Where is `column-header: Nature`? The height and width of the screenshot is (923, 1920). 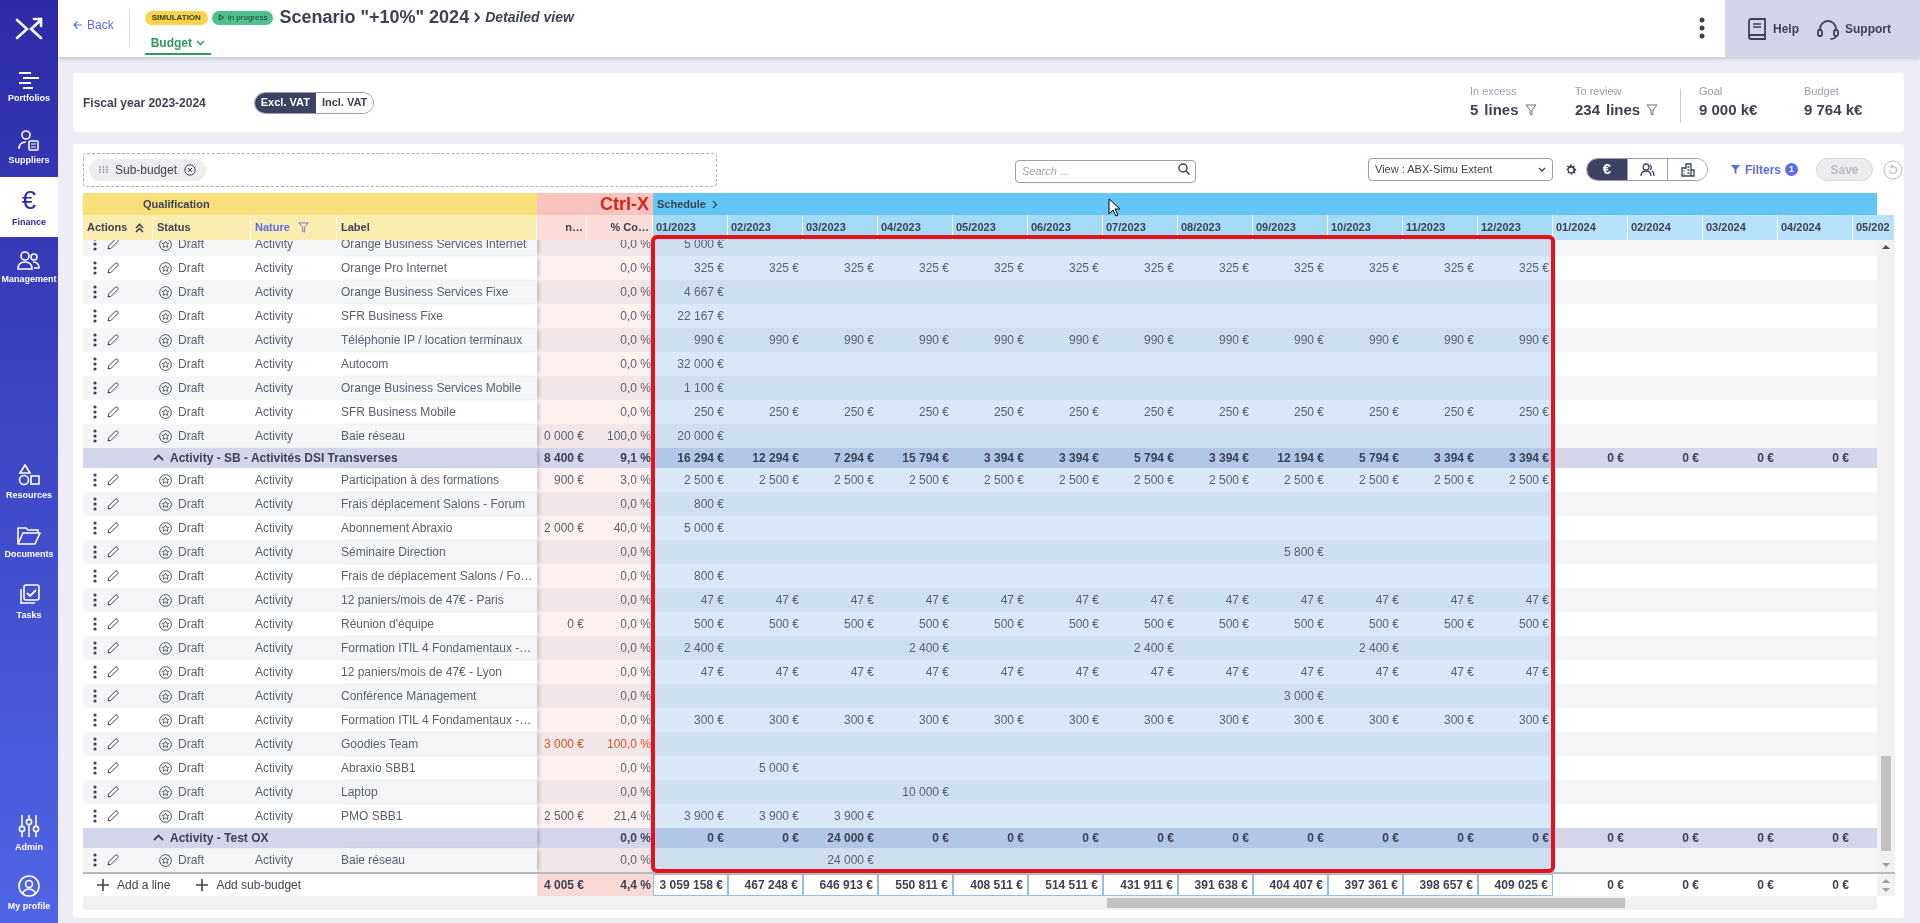 column-header: Nature is located at coordinates (294, 227).